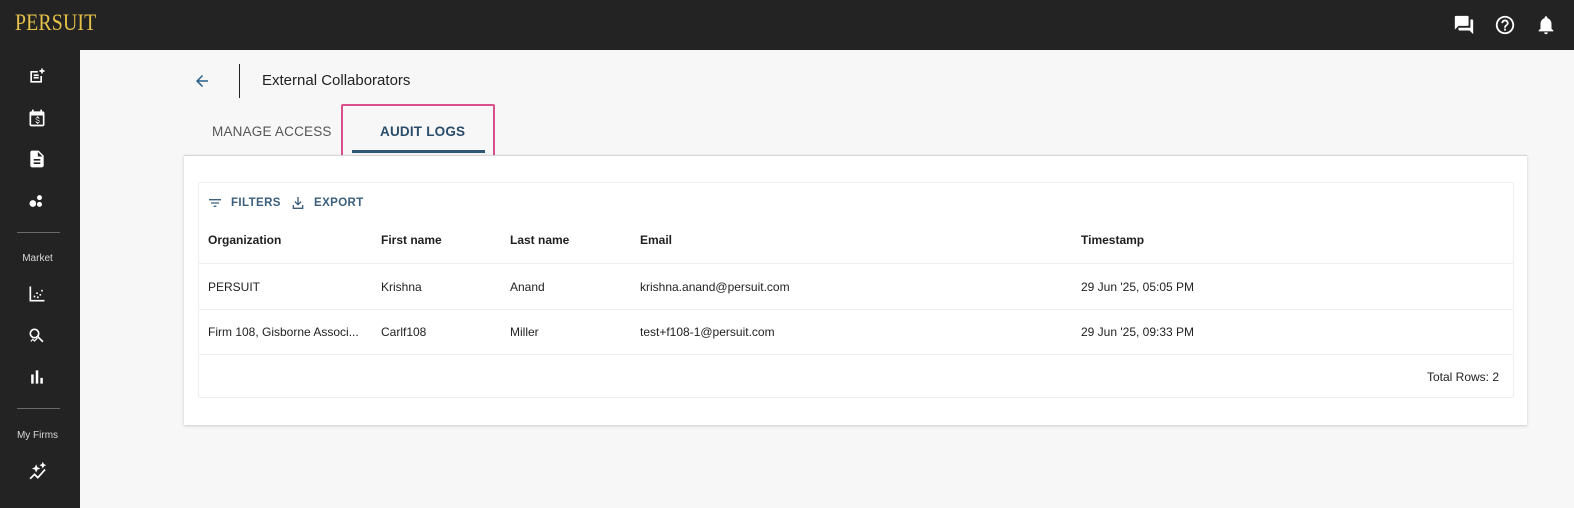  Describe the element at coordinates (272, 131) in the screenshot. I see `tab-manage-access: MANAGE ACCESS` at that location.